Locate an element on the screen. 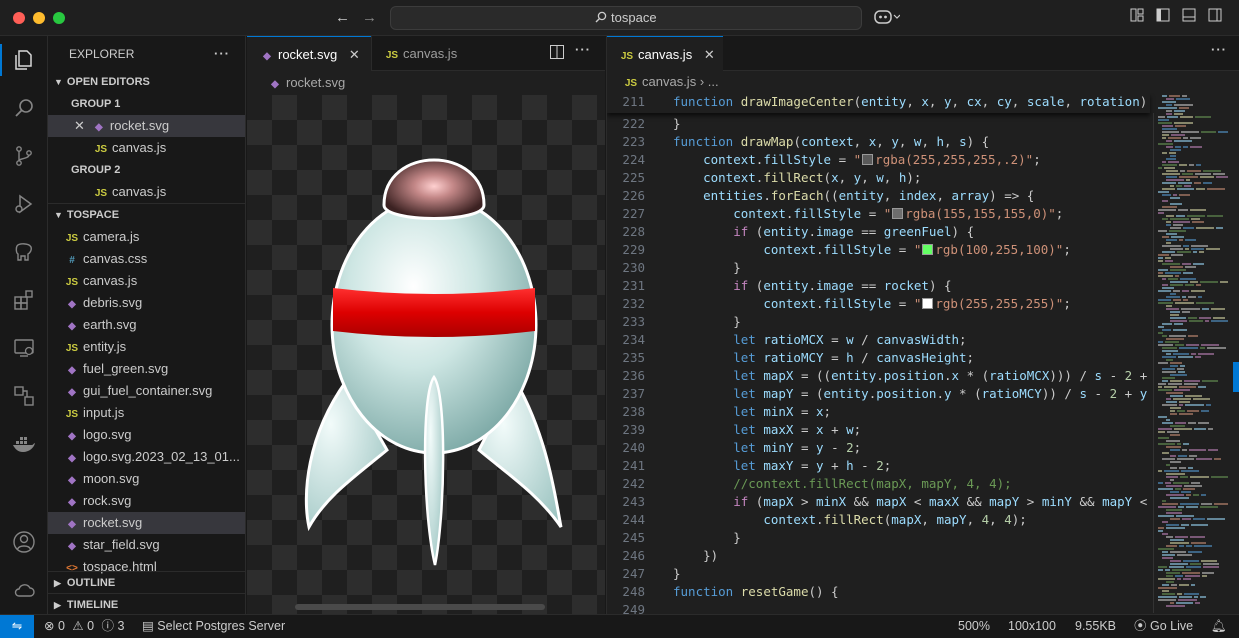 The height and width of the screenshot is (638, 1239). source-control-icon is located at coordinates (24, 156).